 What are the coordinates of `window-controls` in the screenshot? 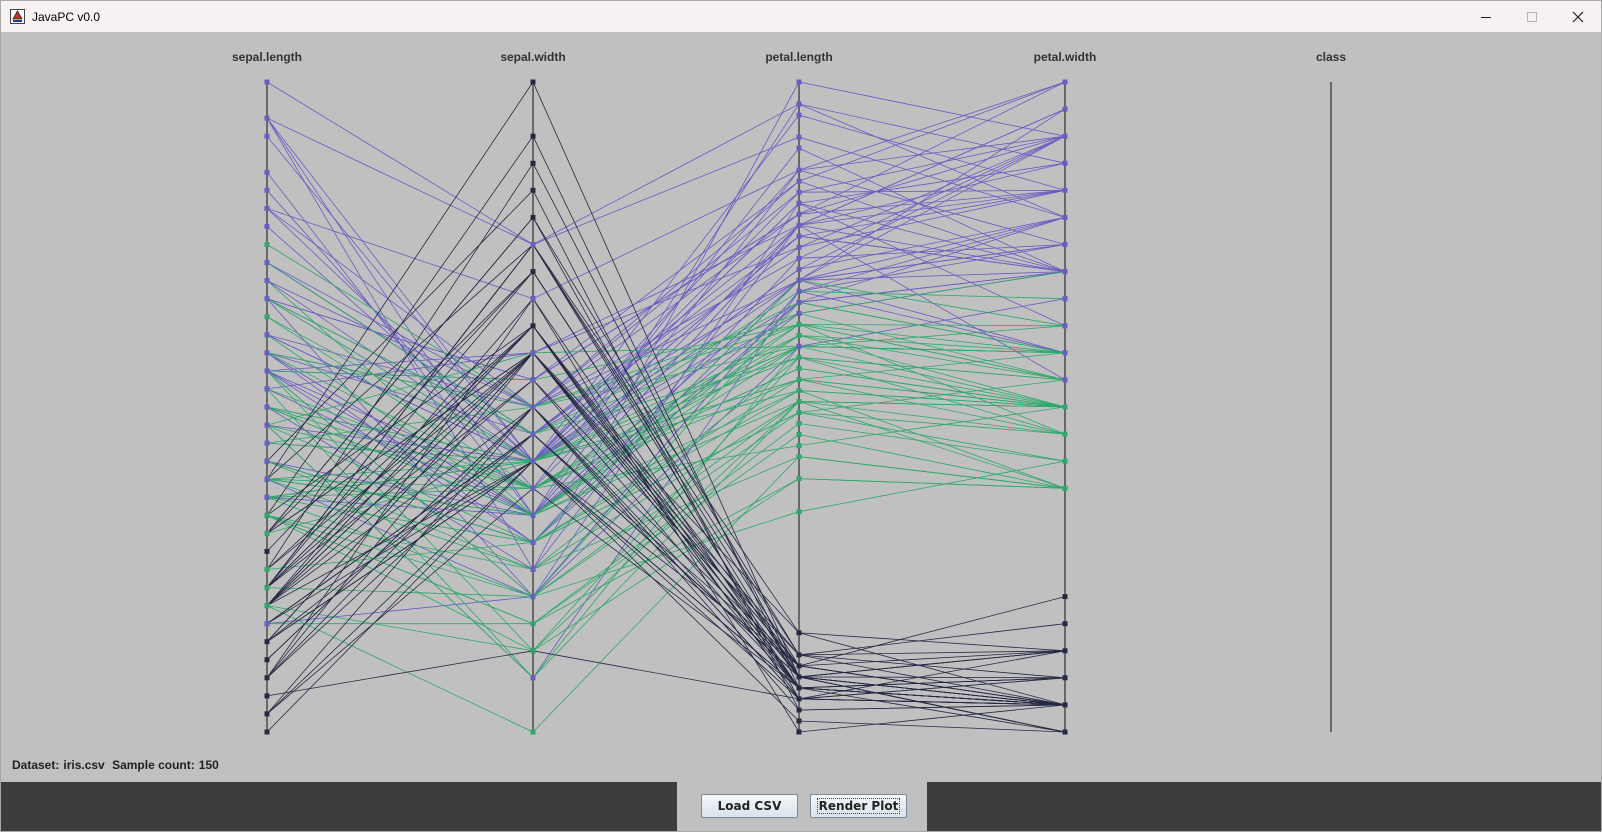 It's located at (1532, 16).